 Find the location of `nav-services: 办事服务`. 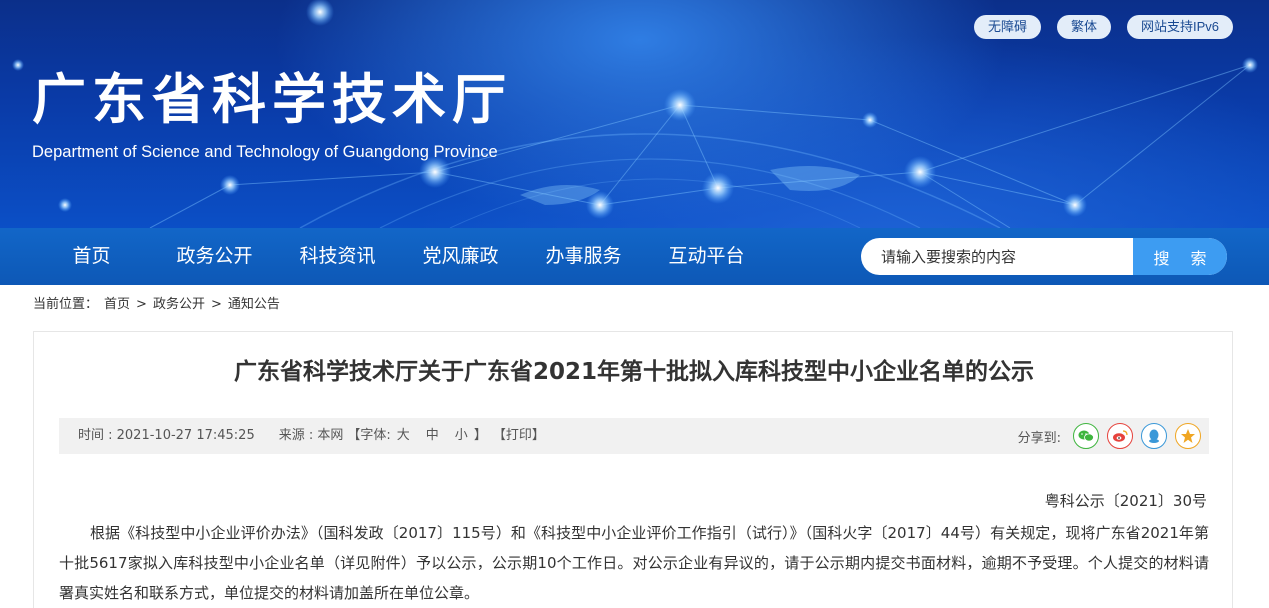

nav-services: 办事服务 is located at coordinates (583, 256).